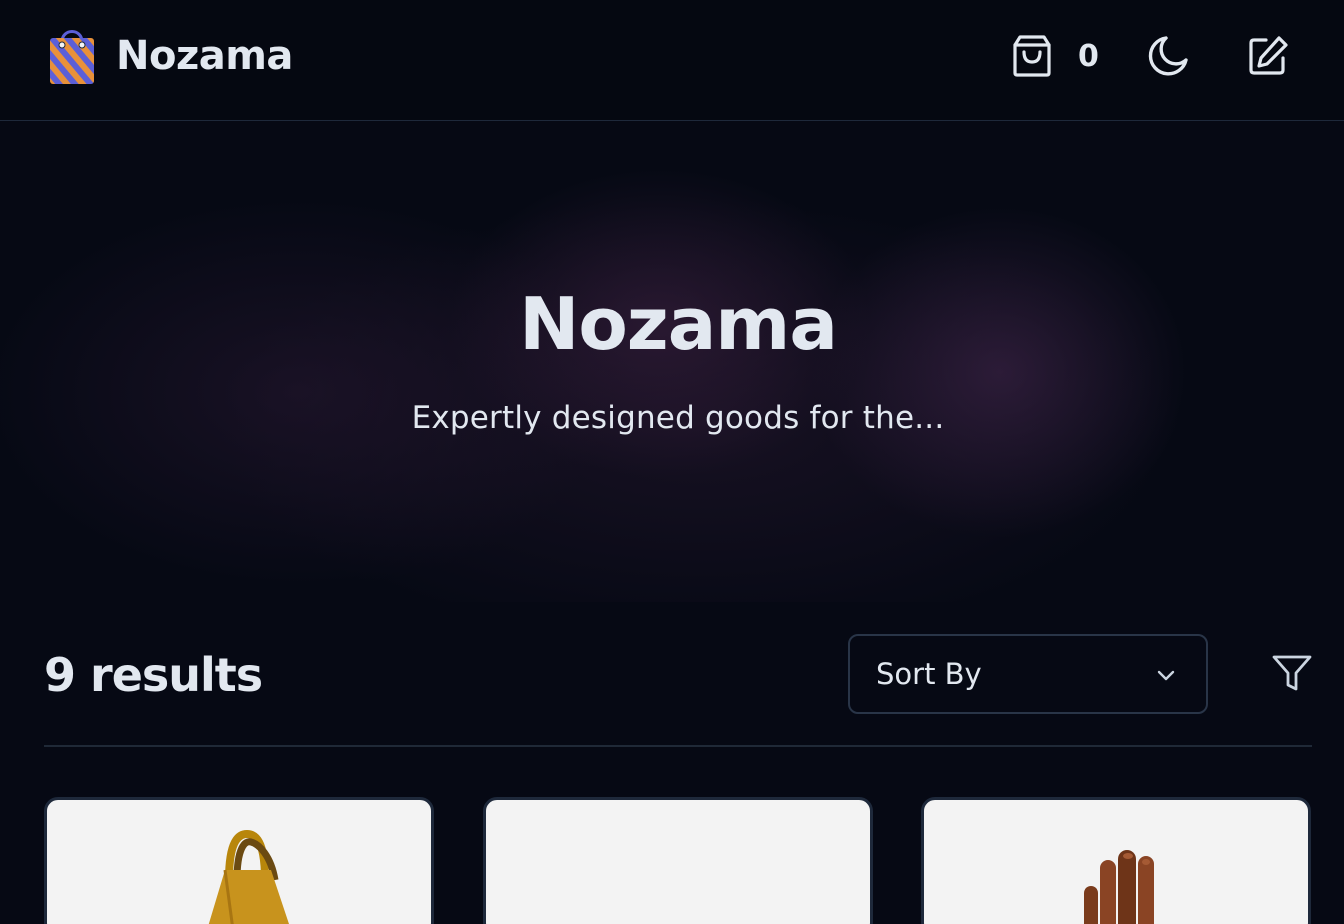  I want to click on chevron-down-icon, so click(1166, 675).